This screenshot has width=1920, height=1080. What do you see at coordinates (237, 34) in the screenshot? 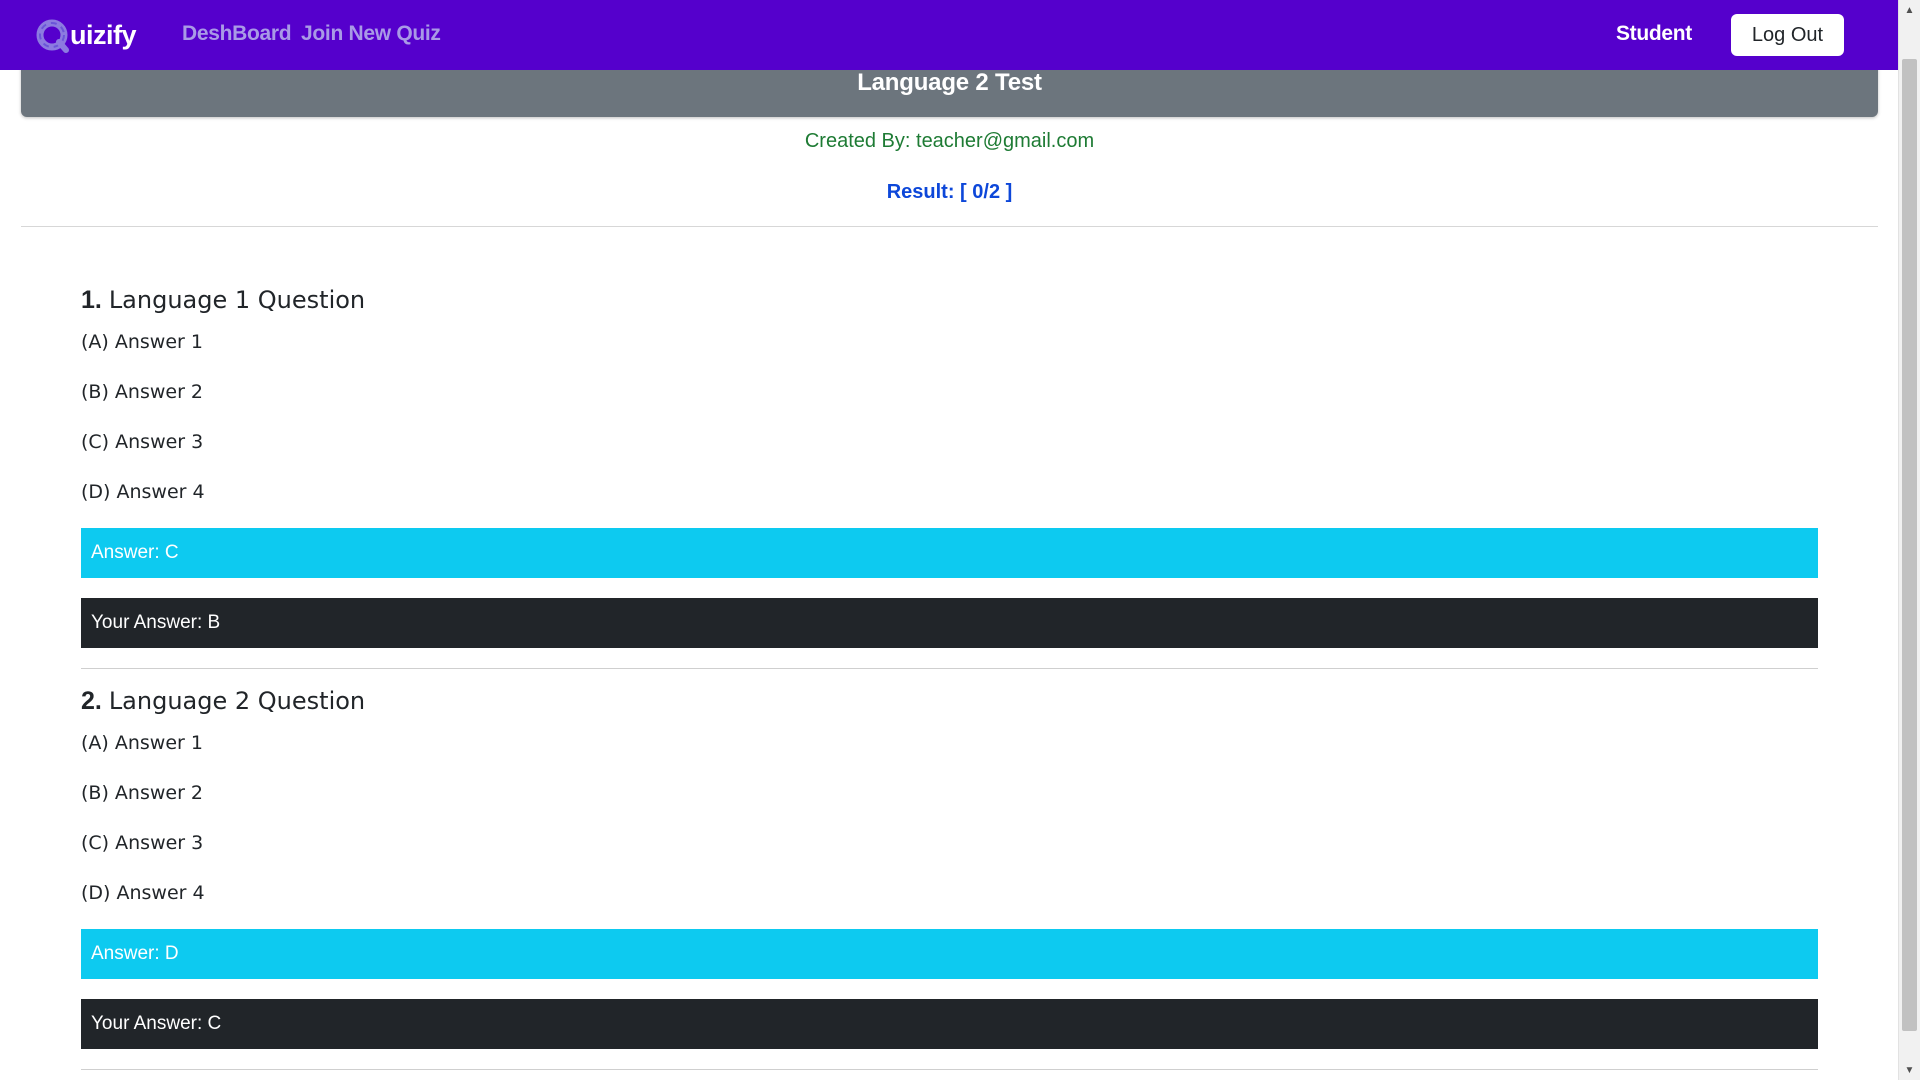
I see `nav-link-dashboard: DeshBoard` at bounding box center [237, 34].